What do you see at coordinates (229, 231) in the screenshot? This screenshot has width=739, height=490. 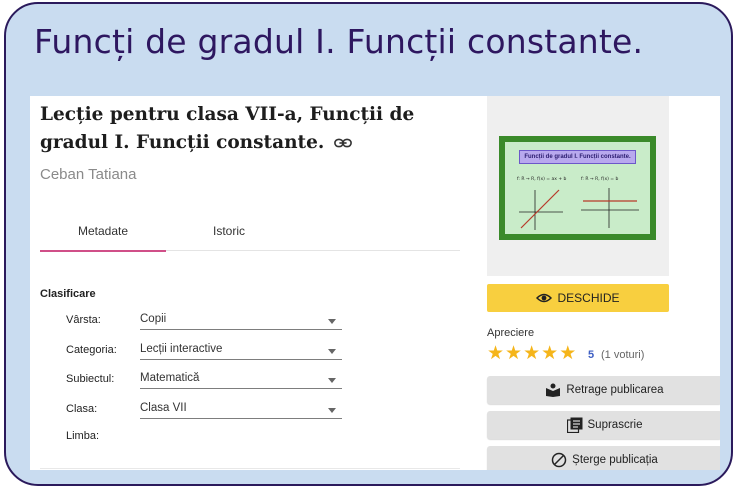 I see `tab-istoric: Istoric` at bounding box center [229, 231].